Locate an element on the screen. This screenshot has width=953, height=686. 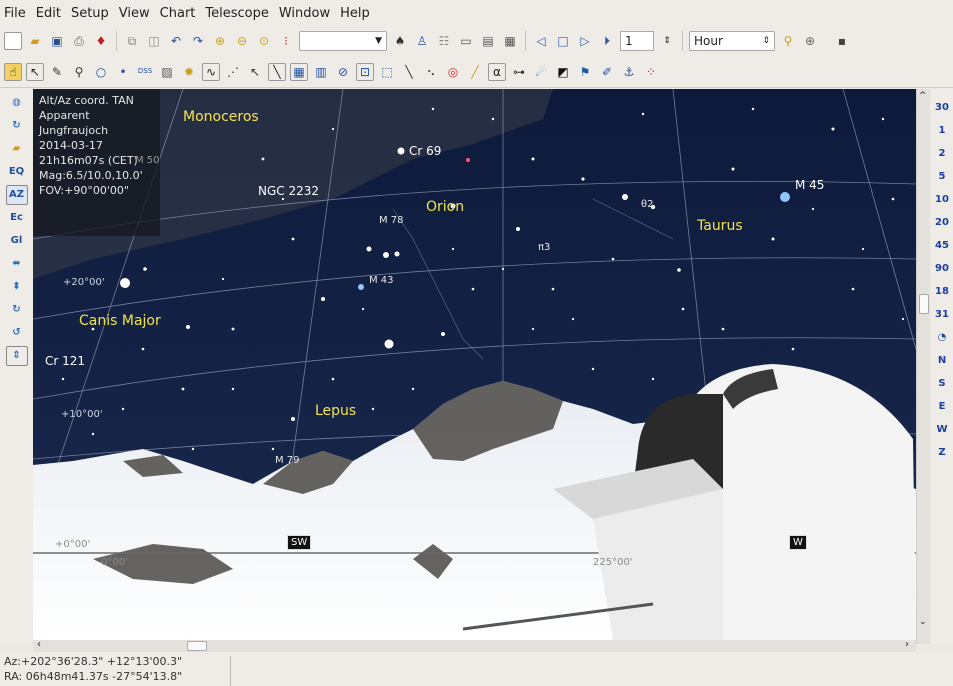
menu-chart: Chart is located at coordinates (178, 13).